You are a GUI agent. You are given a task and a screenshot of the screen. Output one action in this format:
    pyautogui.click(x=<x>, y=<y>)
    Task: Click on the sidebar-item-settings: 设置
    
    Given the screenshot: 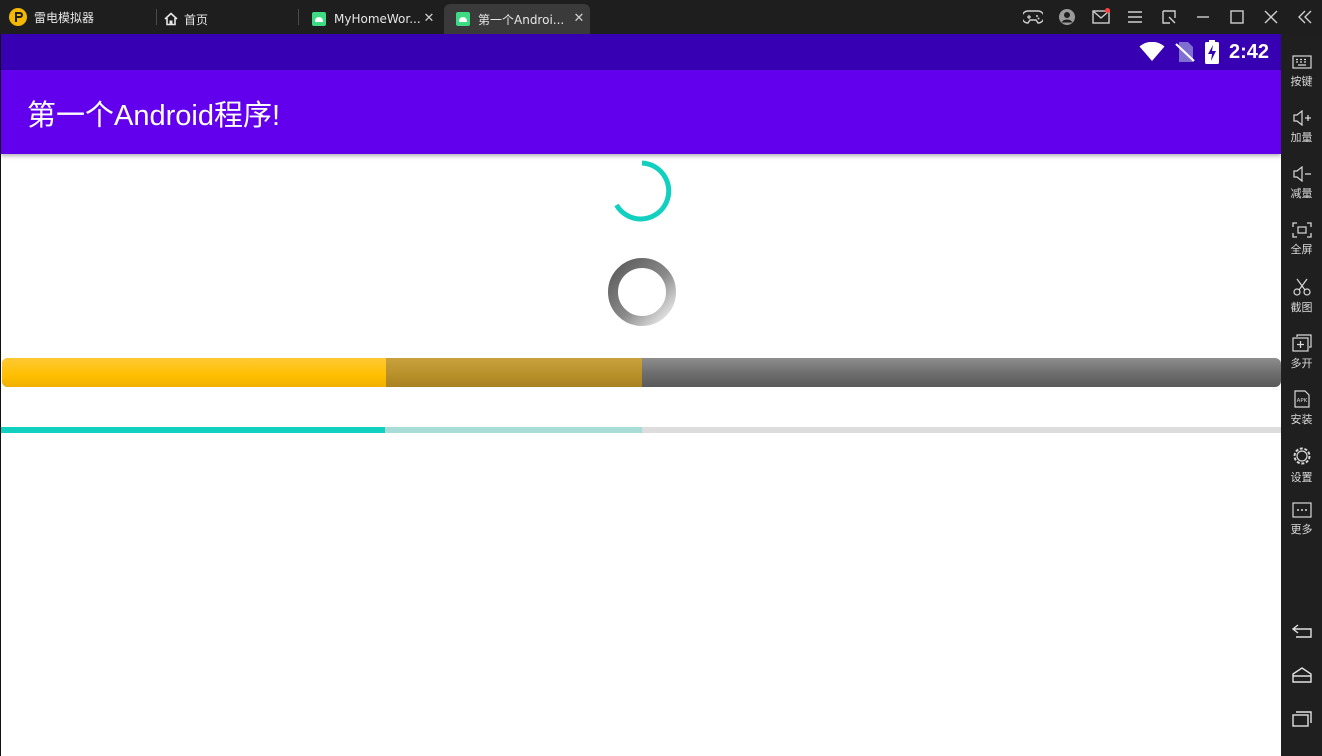 What is the action you would take?
    pyautogui.click(x=1301, y=470)
    